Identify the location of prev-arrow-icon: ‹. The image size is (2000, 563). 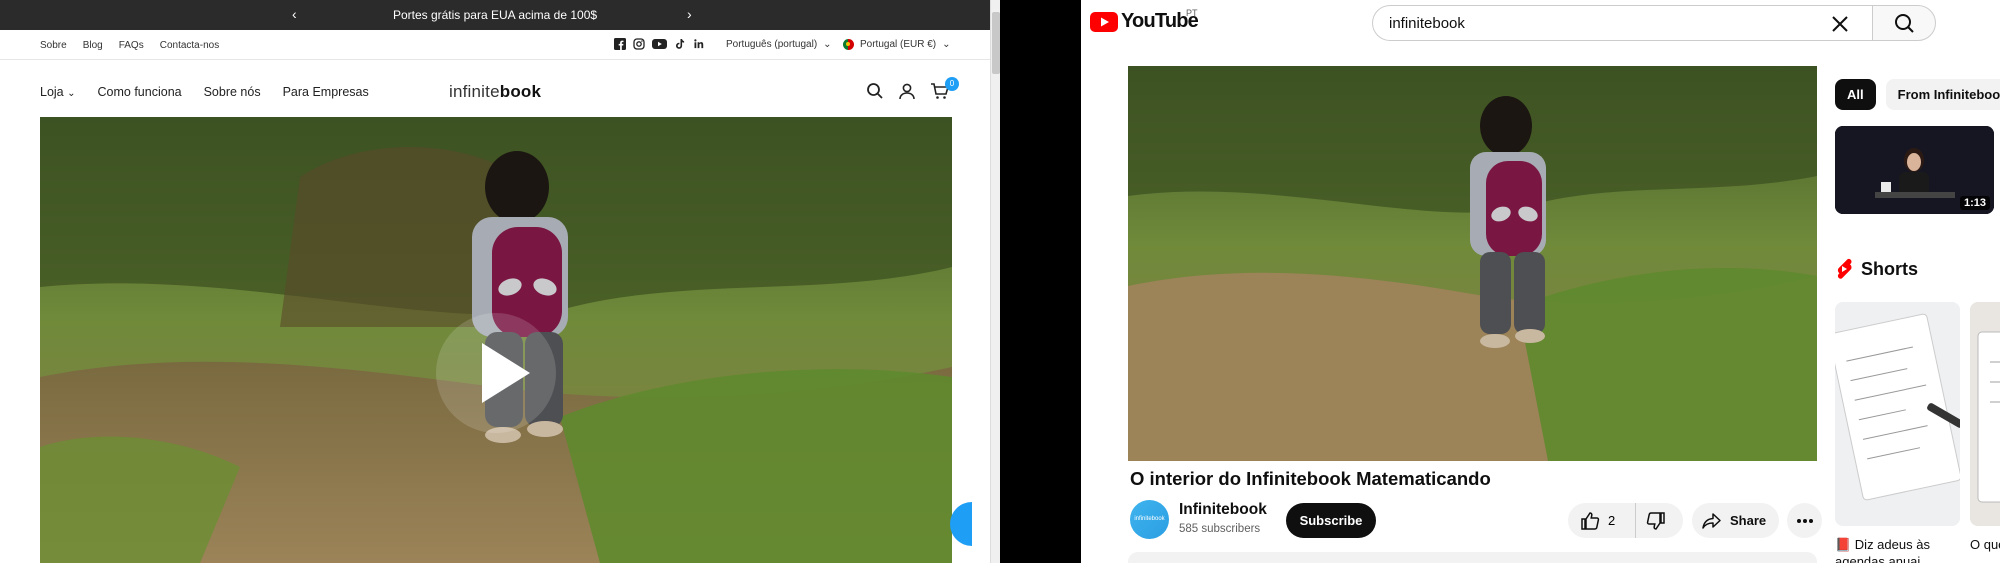
(294, 14).